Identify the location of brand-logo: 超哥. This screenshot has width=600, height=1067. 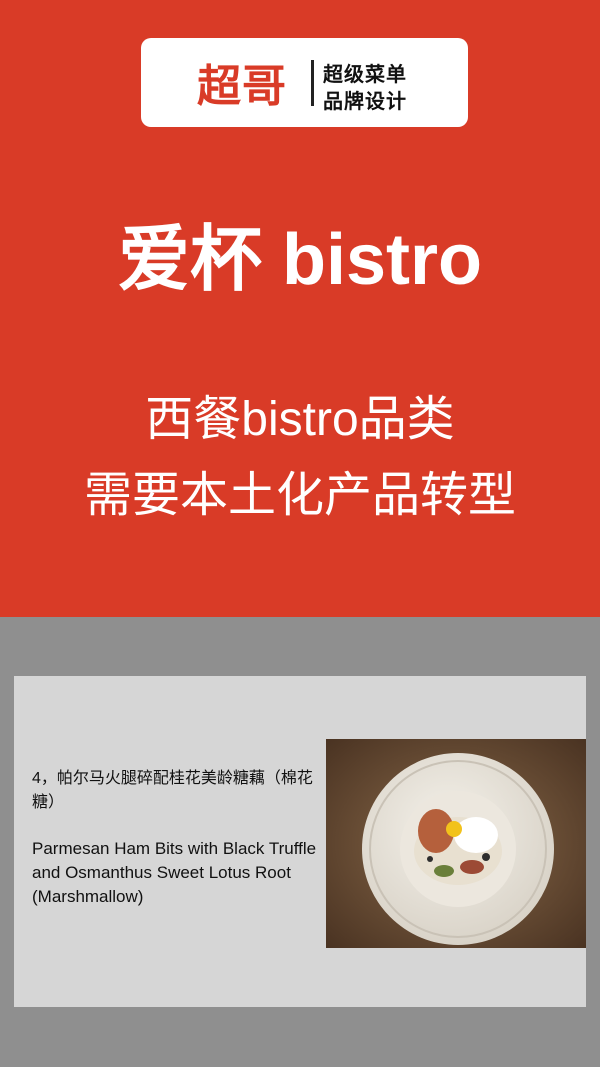
(242, 86).